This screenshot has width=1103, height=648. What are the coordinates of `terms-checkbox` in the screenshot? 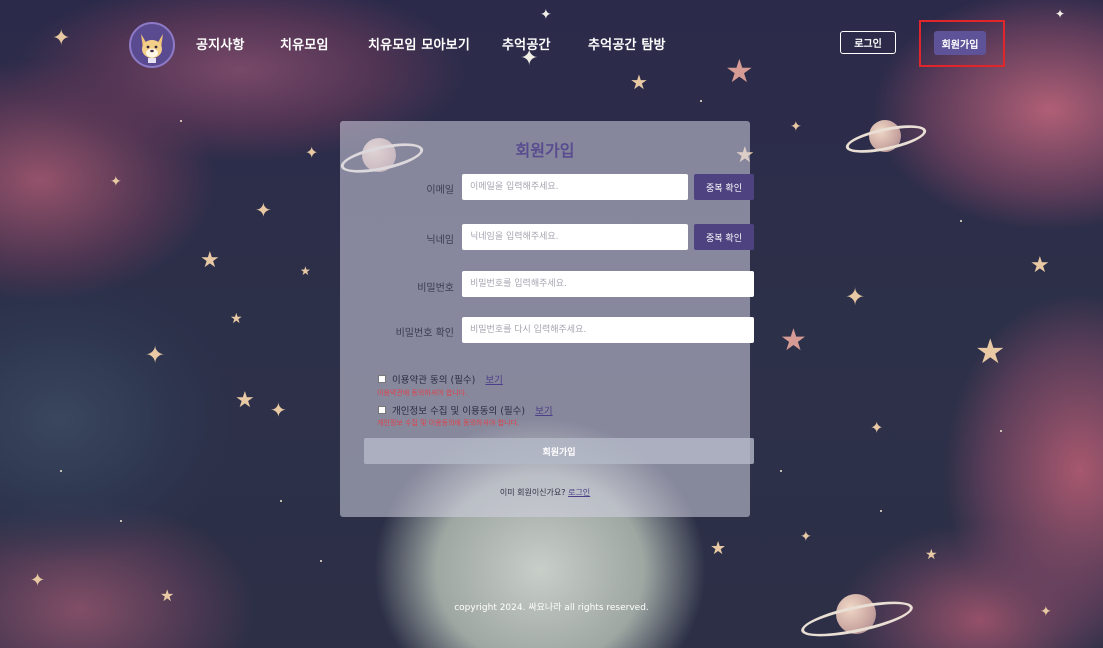 It's located at (382, 379).